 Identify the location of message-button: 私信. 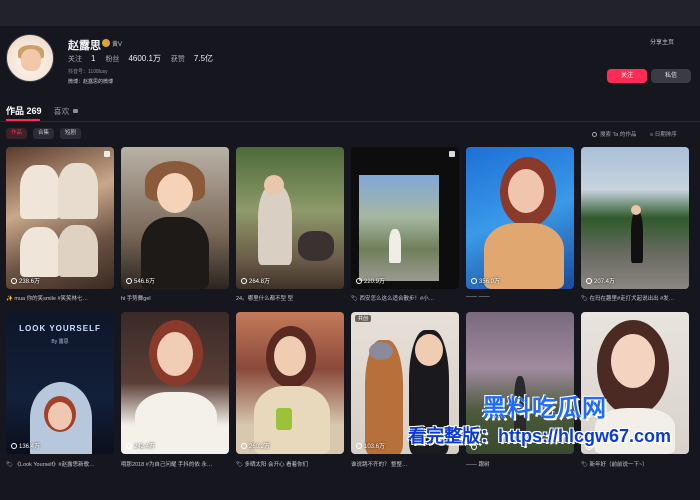
(671, 76).